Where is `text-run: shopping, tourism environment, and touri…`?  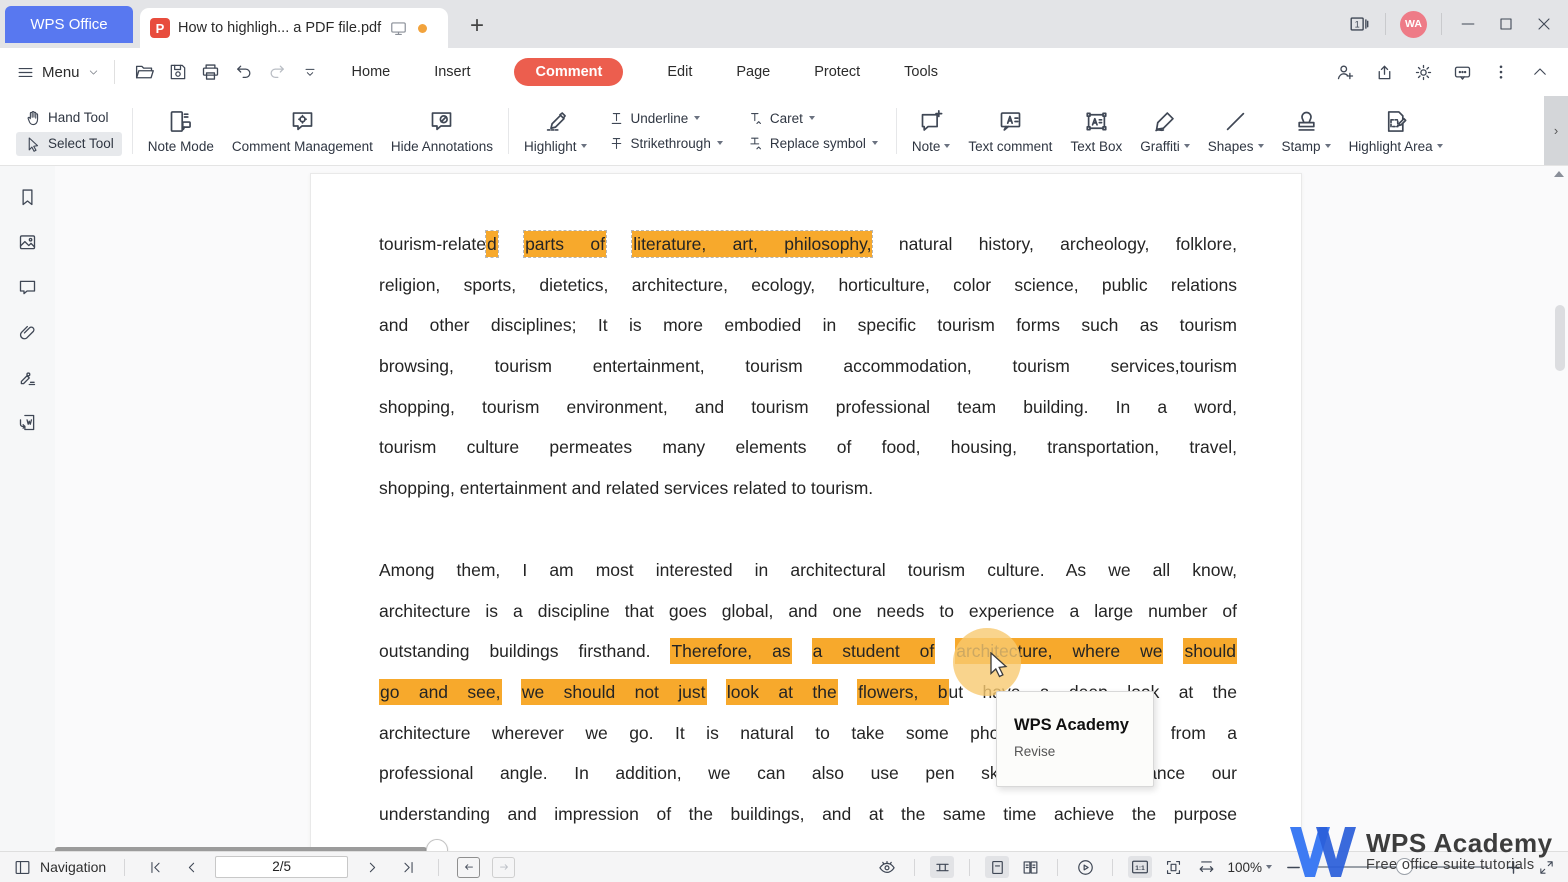 text-run: shopping, tourism environment, and touri… is located at coordinates (808, 406).